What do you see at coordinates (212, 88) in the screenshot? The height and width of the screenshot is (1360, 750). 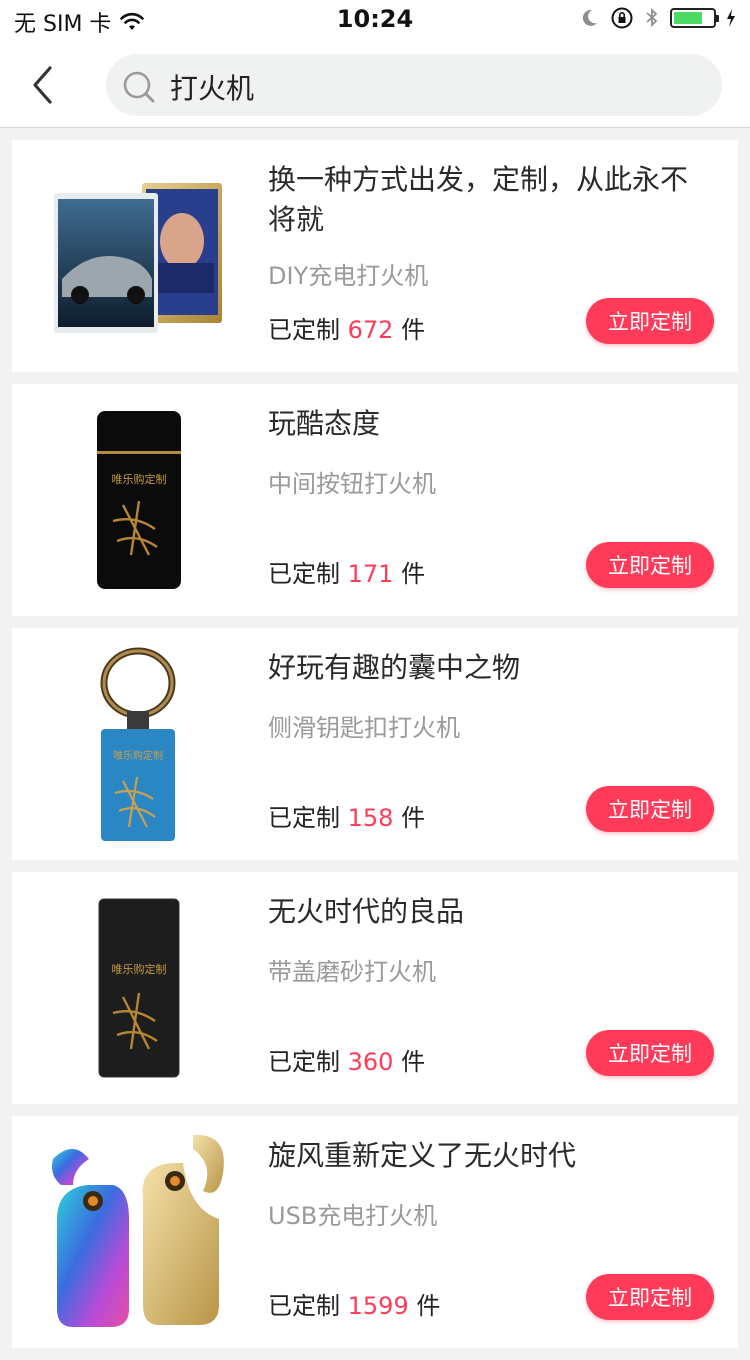 I see `search-query-text: 打火机` at bounding box center [212, 88].